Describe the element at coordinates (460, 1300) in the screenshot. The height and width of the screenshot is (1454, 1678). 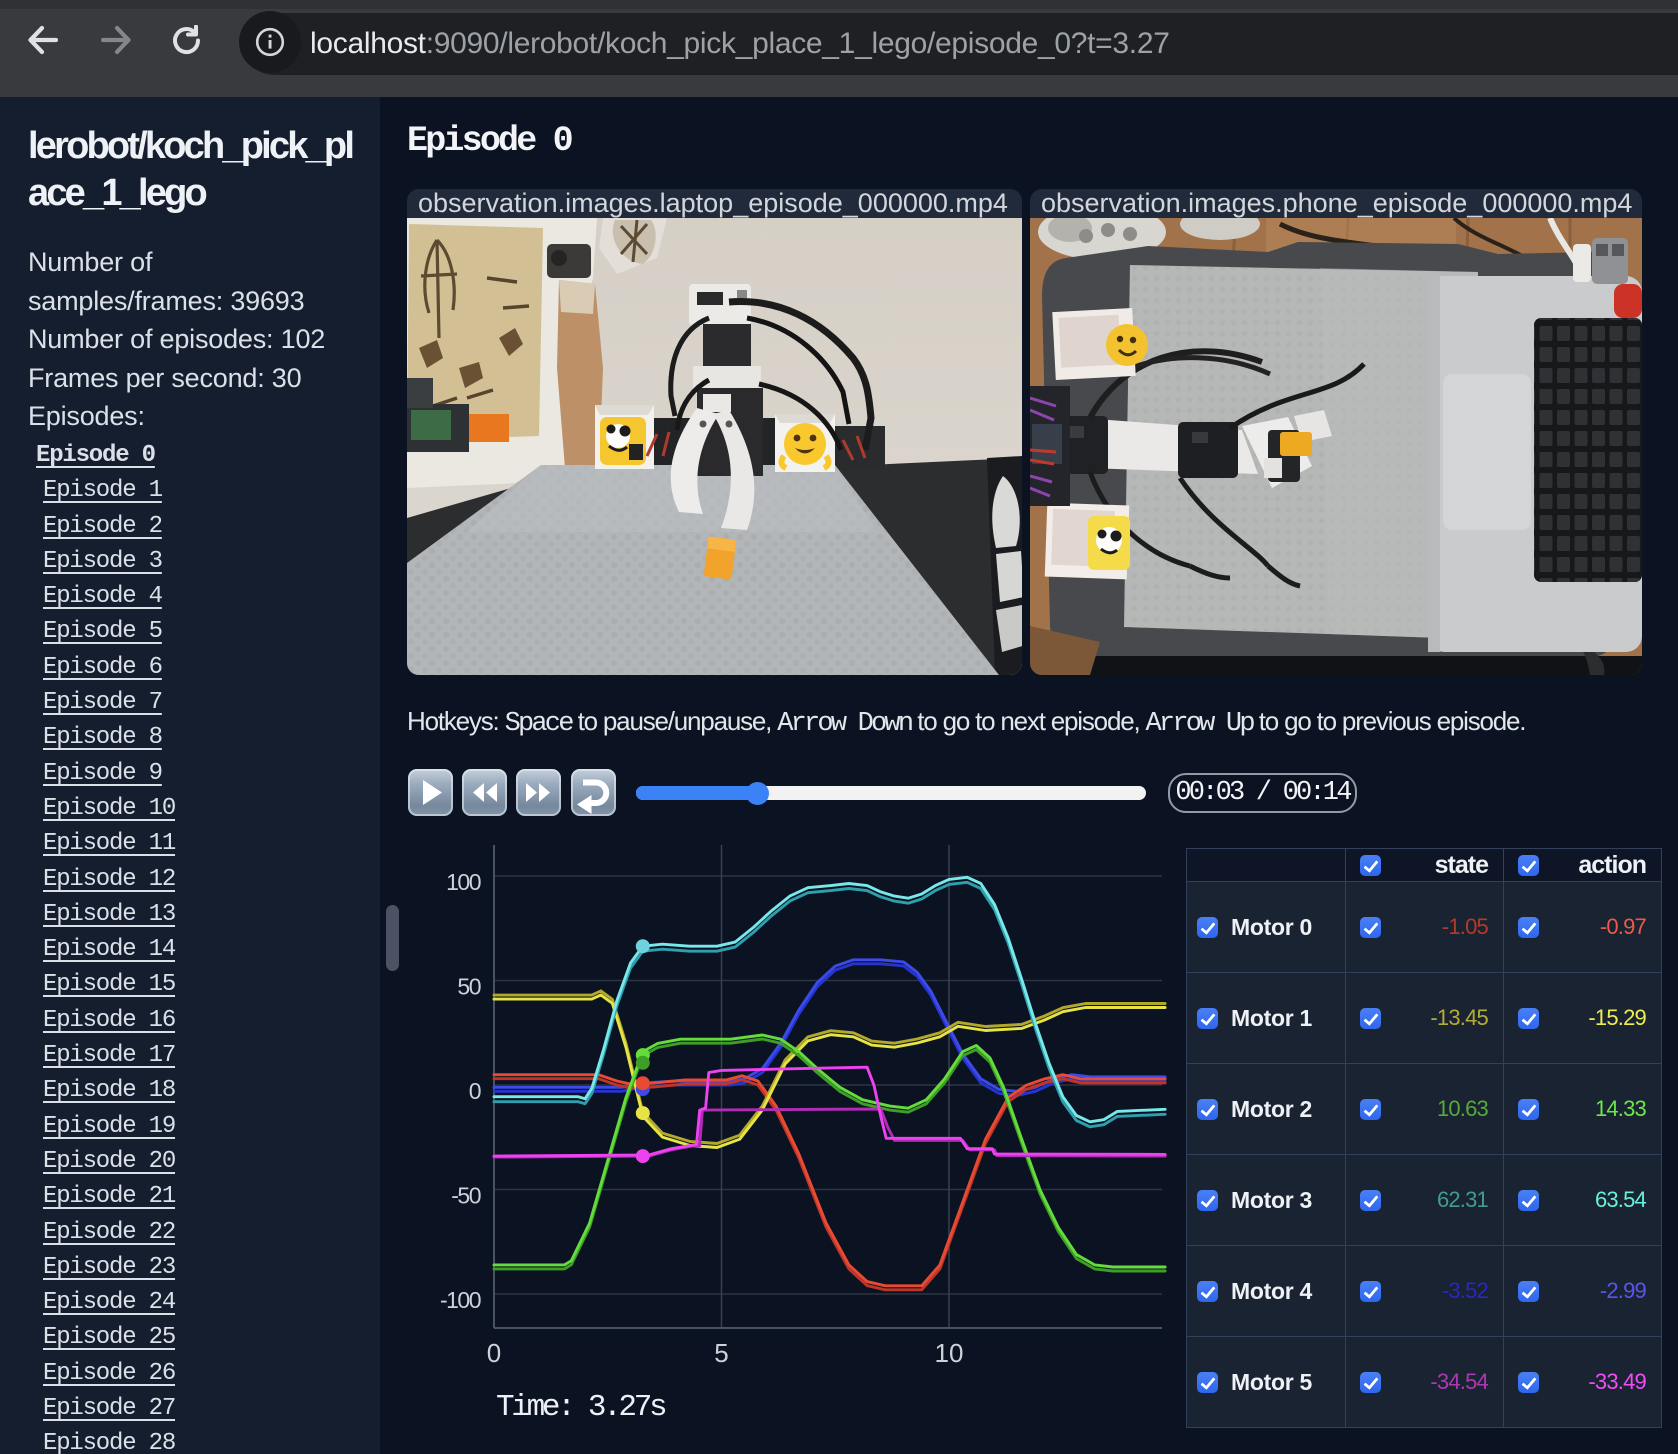
I see `svg-text: -100` at that location.